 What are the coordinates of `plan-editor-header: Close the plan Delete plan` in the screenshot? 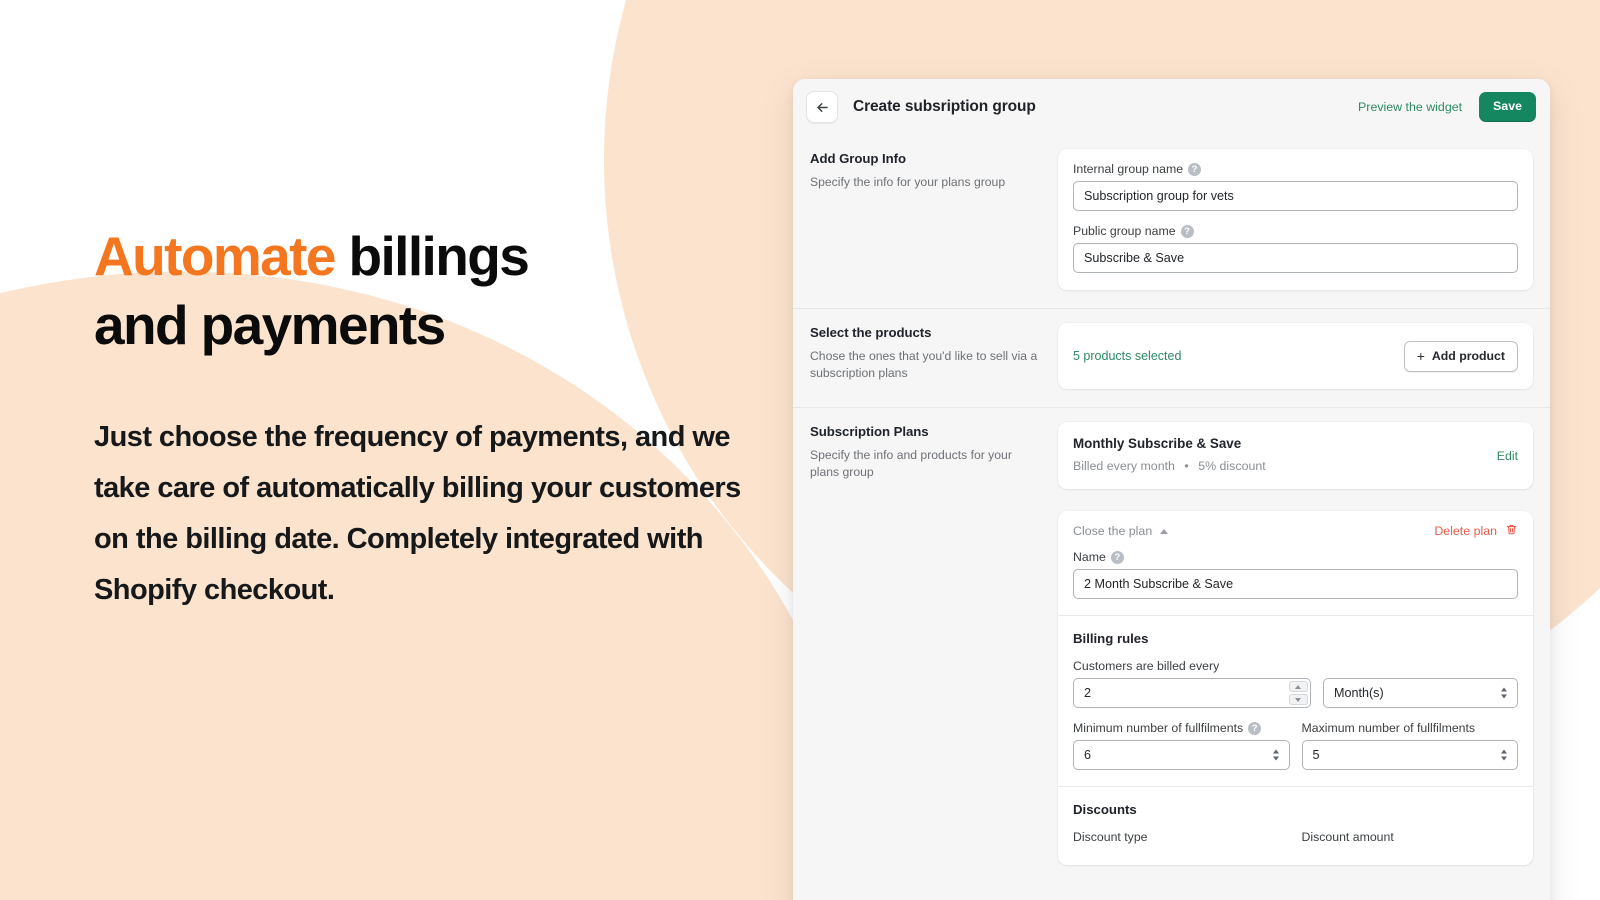 It's located at (1295, 530).